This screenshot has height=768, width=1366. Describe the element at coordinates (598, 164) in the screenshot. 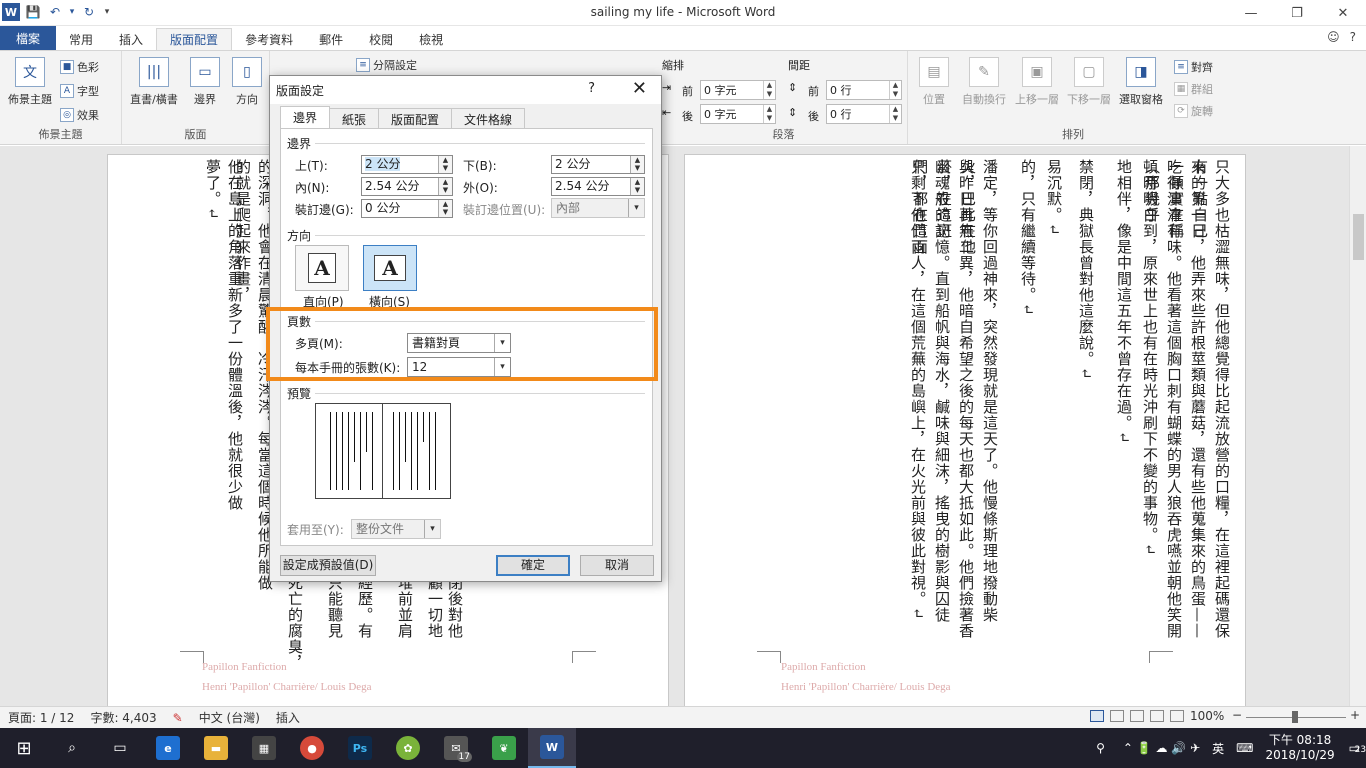

I see `bottom-margin-input: 2 公分 ▲ ▼` at that location.